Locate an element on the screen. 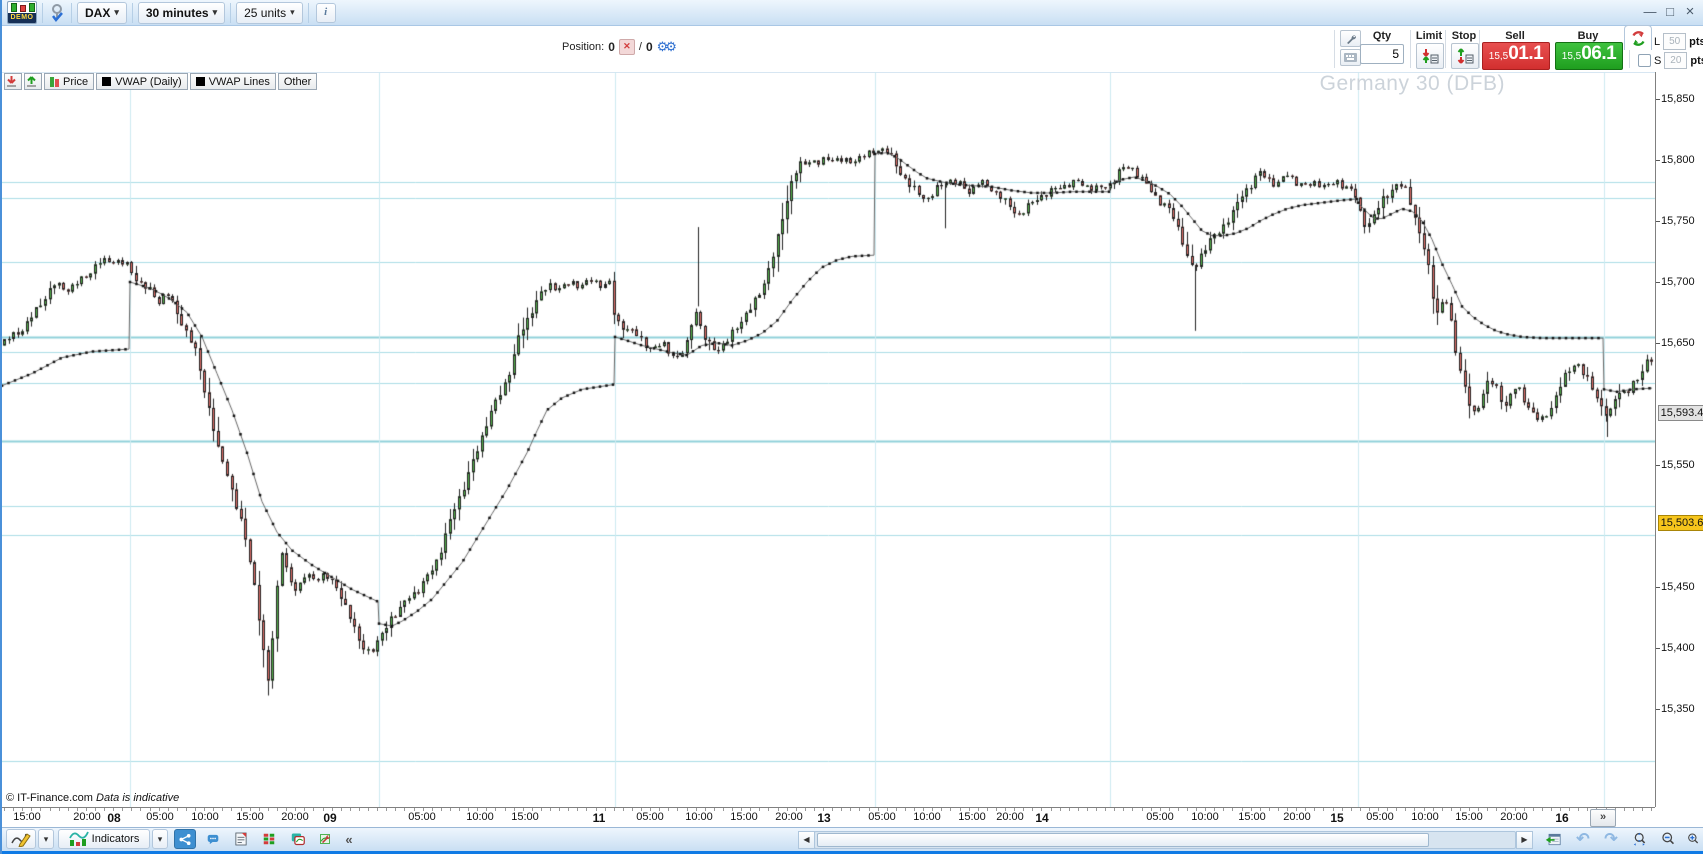 Image resolution: width=1703 pixels, height=854 pixels. legend-item-vwap-daily: VWAP (Daily) is located at coordinates (142, 81).